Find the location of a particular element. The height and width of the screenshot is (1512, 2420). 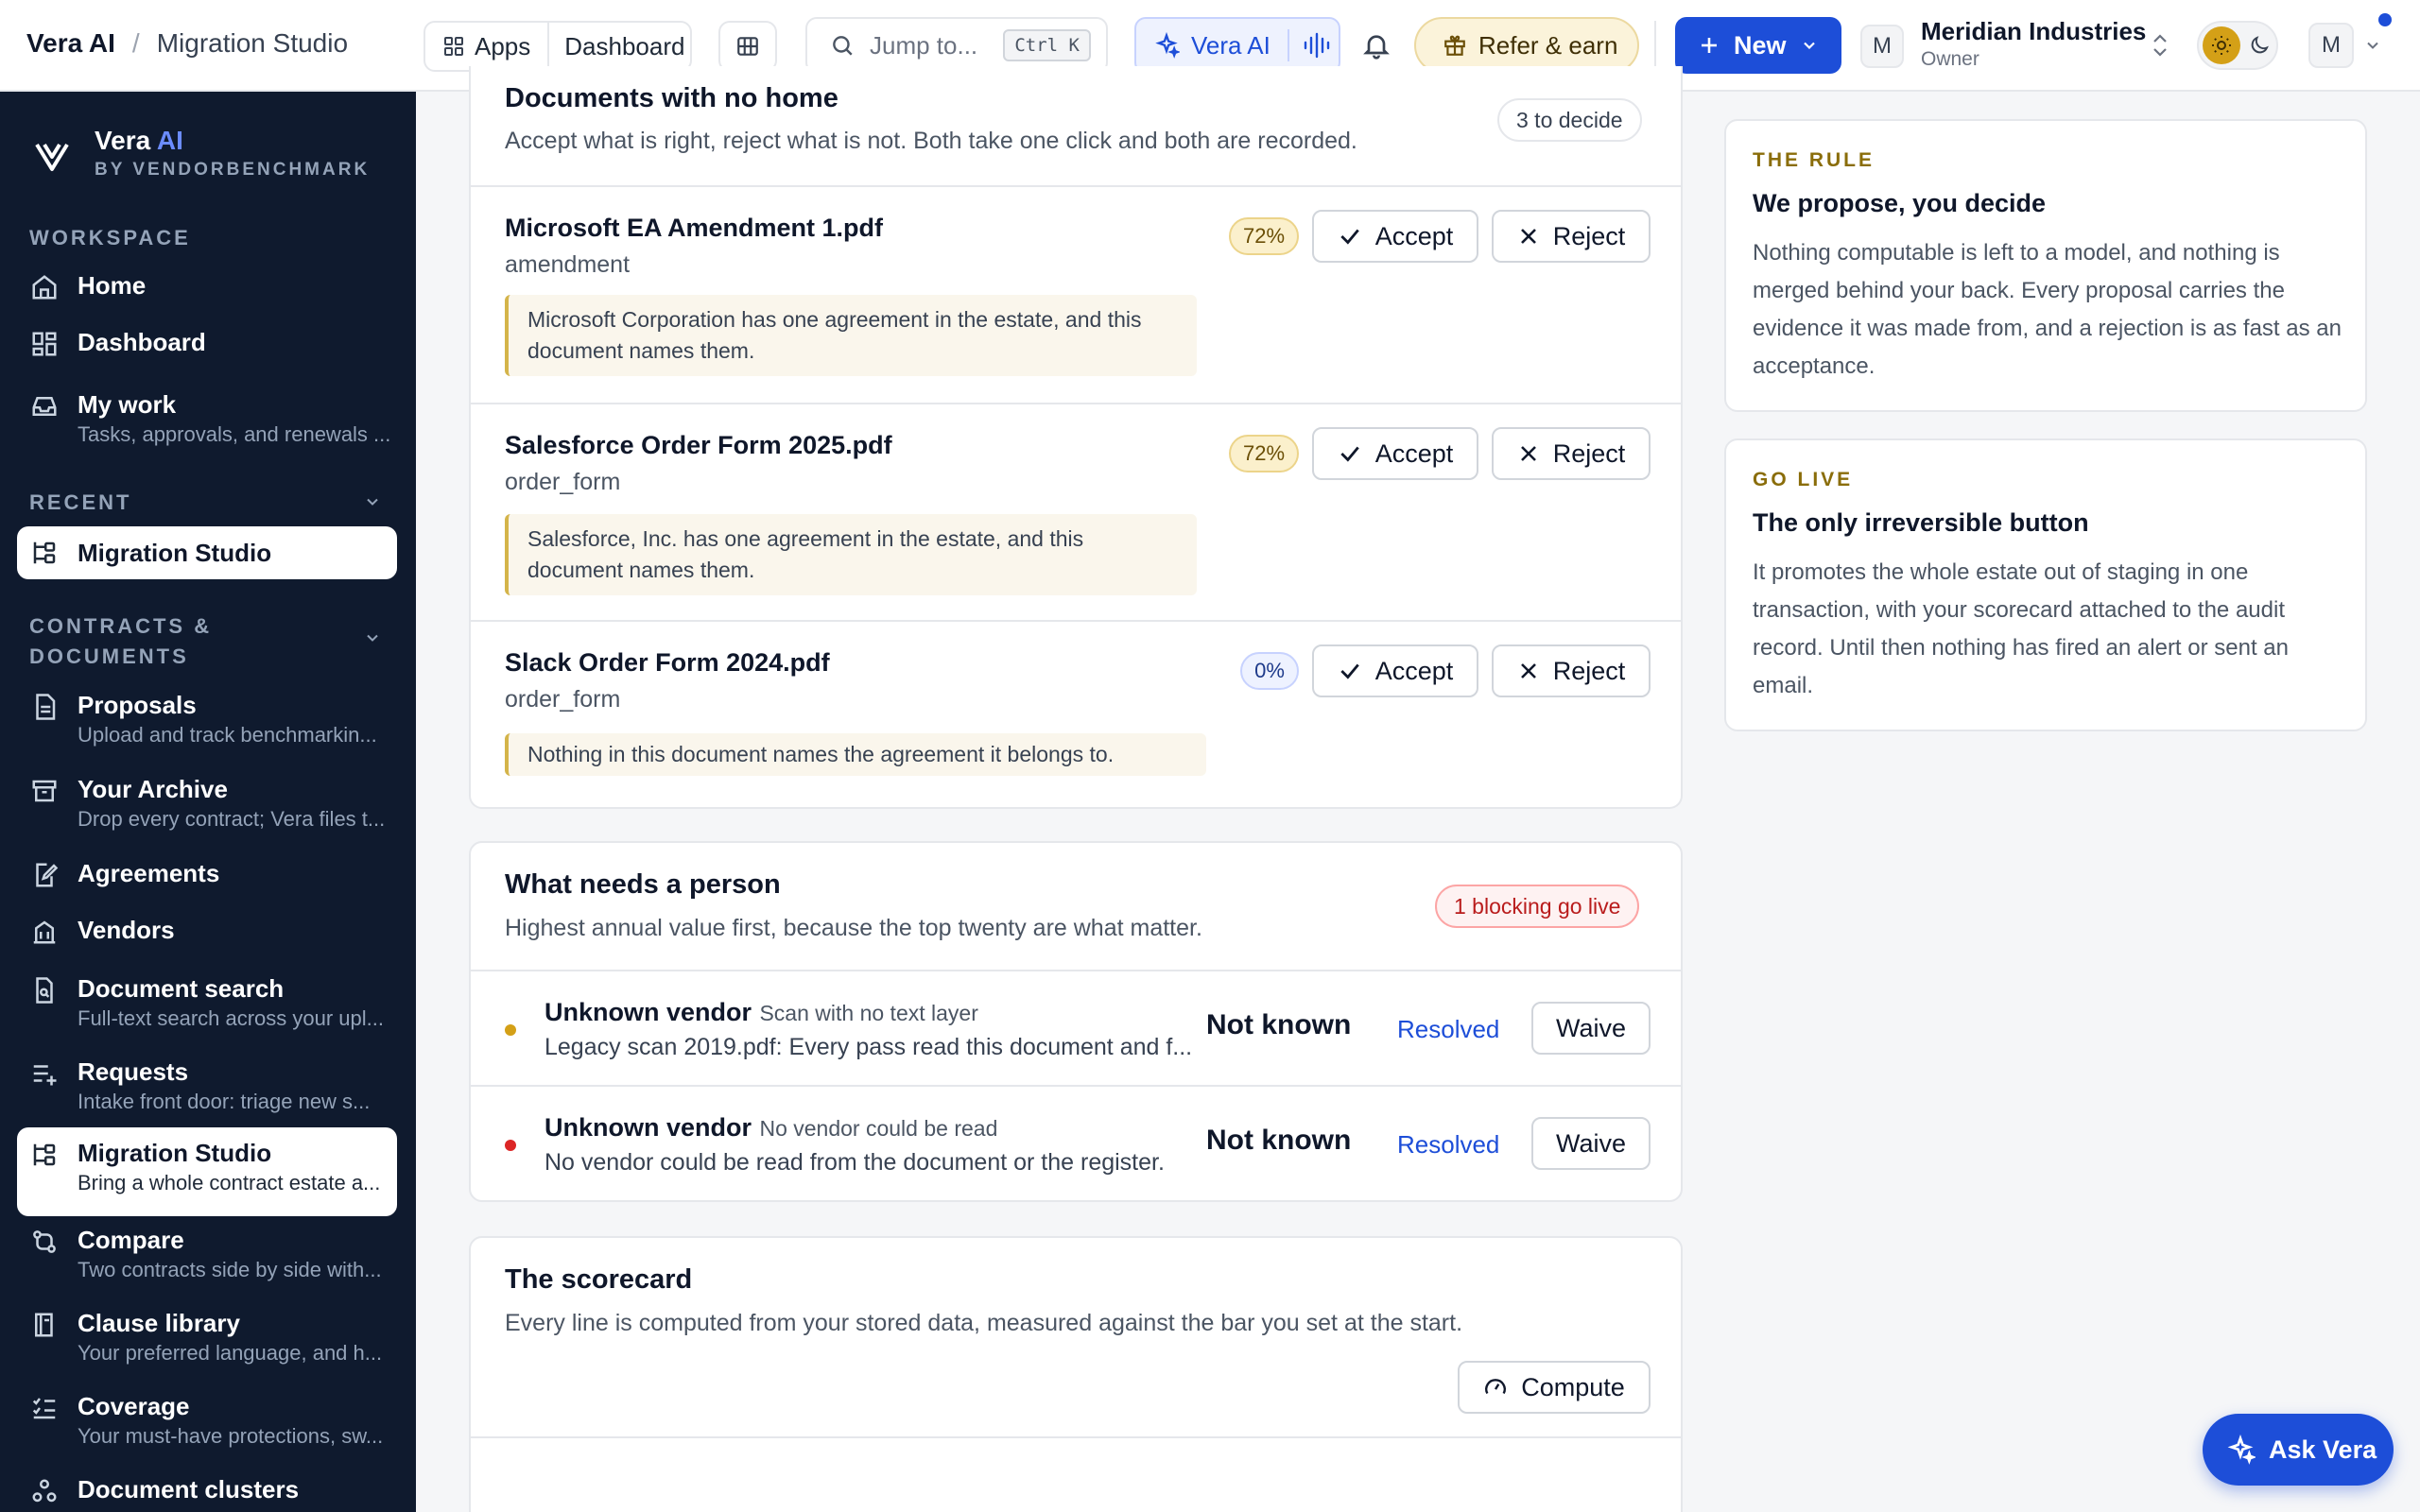

doc-name: Slack Order Form 2024.pdf is located at coordinates (667, 663).